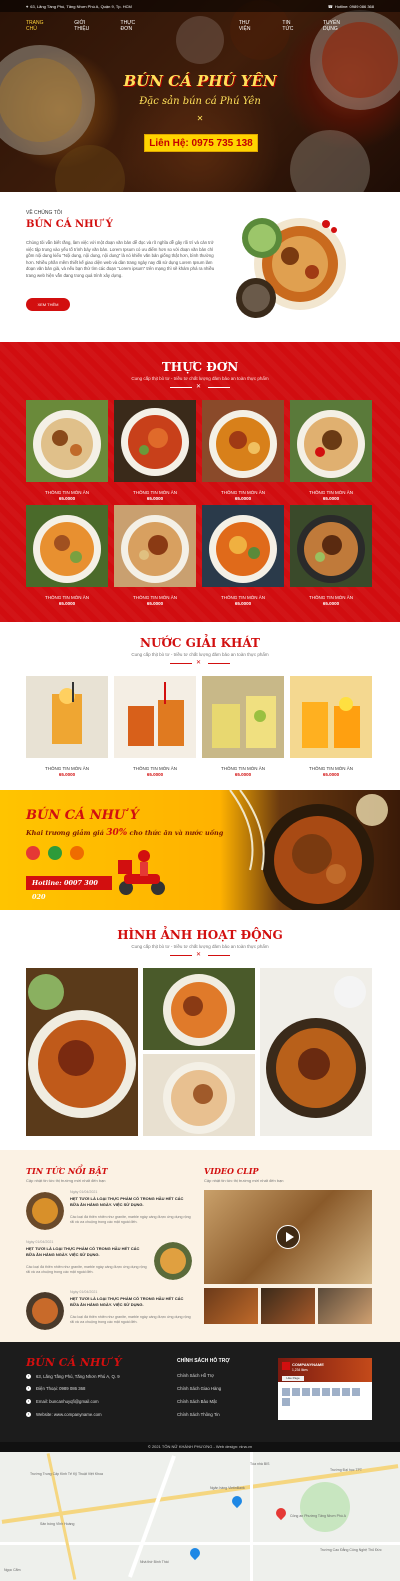 Image resolution: width=400 pixels, height=1581 pixels. Describe the element at coordinates (286, 1366) in the screenshot. I see `facebook-avatar` at that location.